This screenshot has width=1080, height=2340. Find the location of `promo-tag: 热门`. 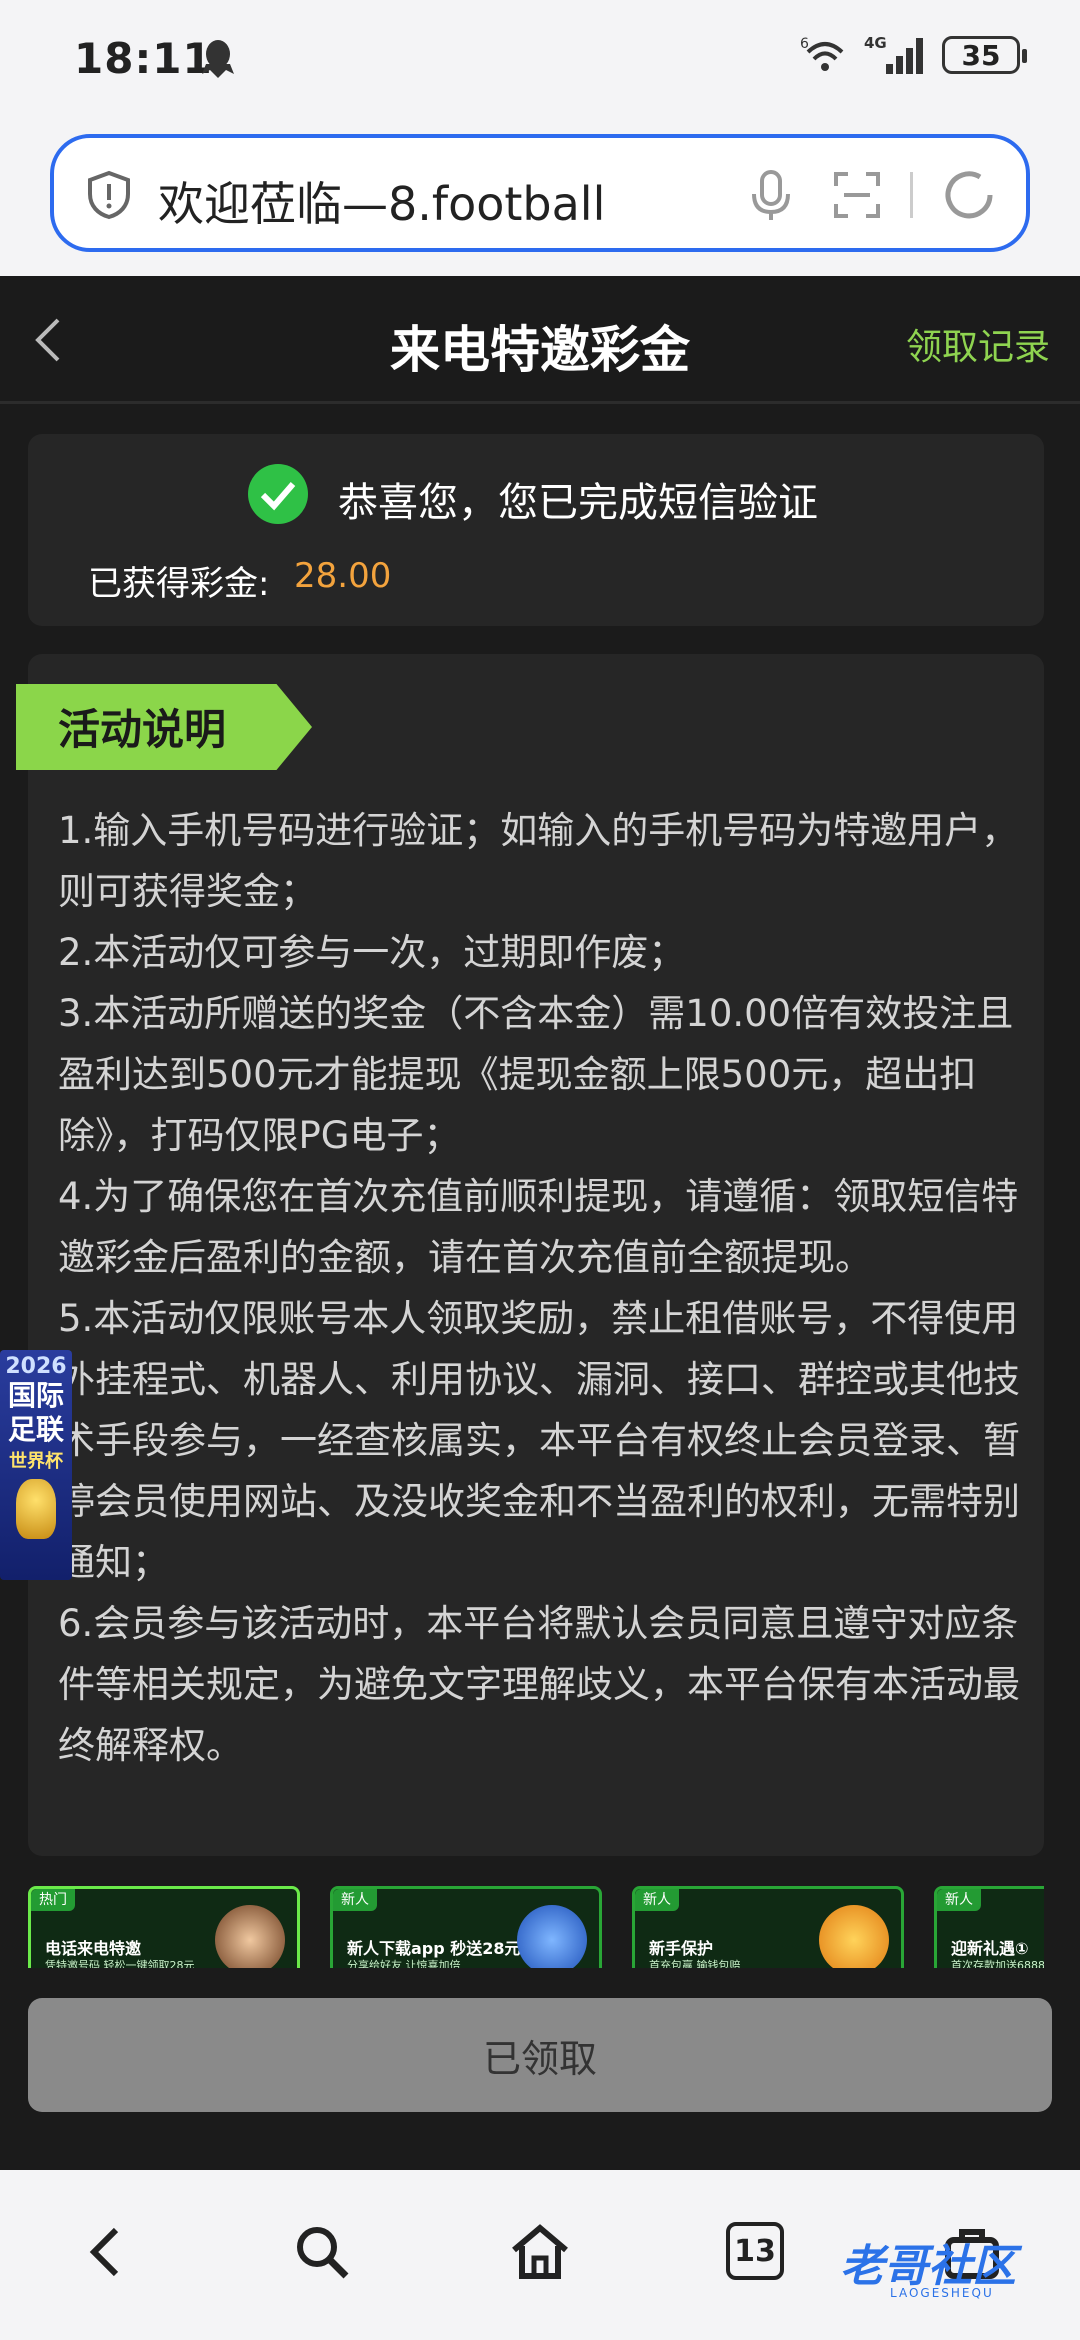

promo-tag: 热门 is located at coordinates (53, 1900).